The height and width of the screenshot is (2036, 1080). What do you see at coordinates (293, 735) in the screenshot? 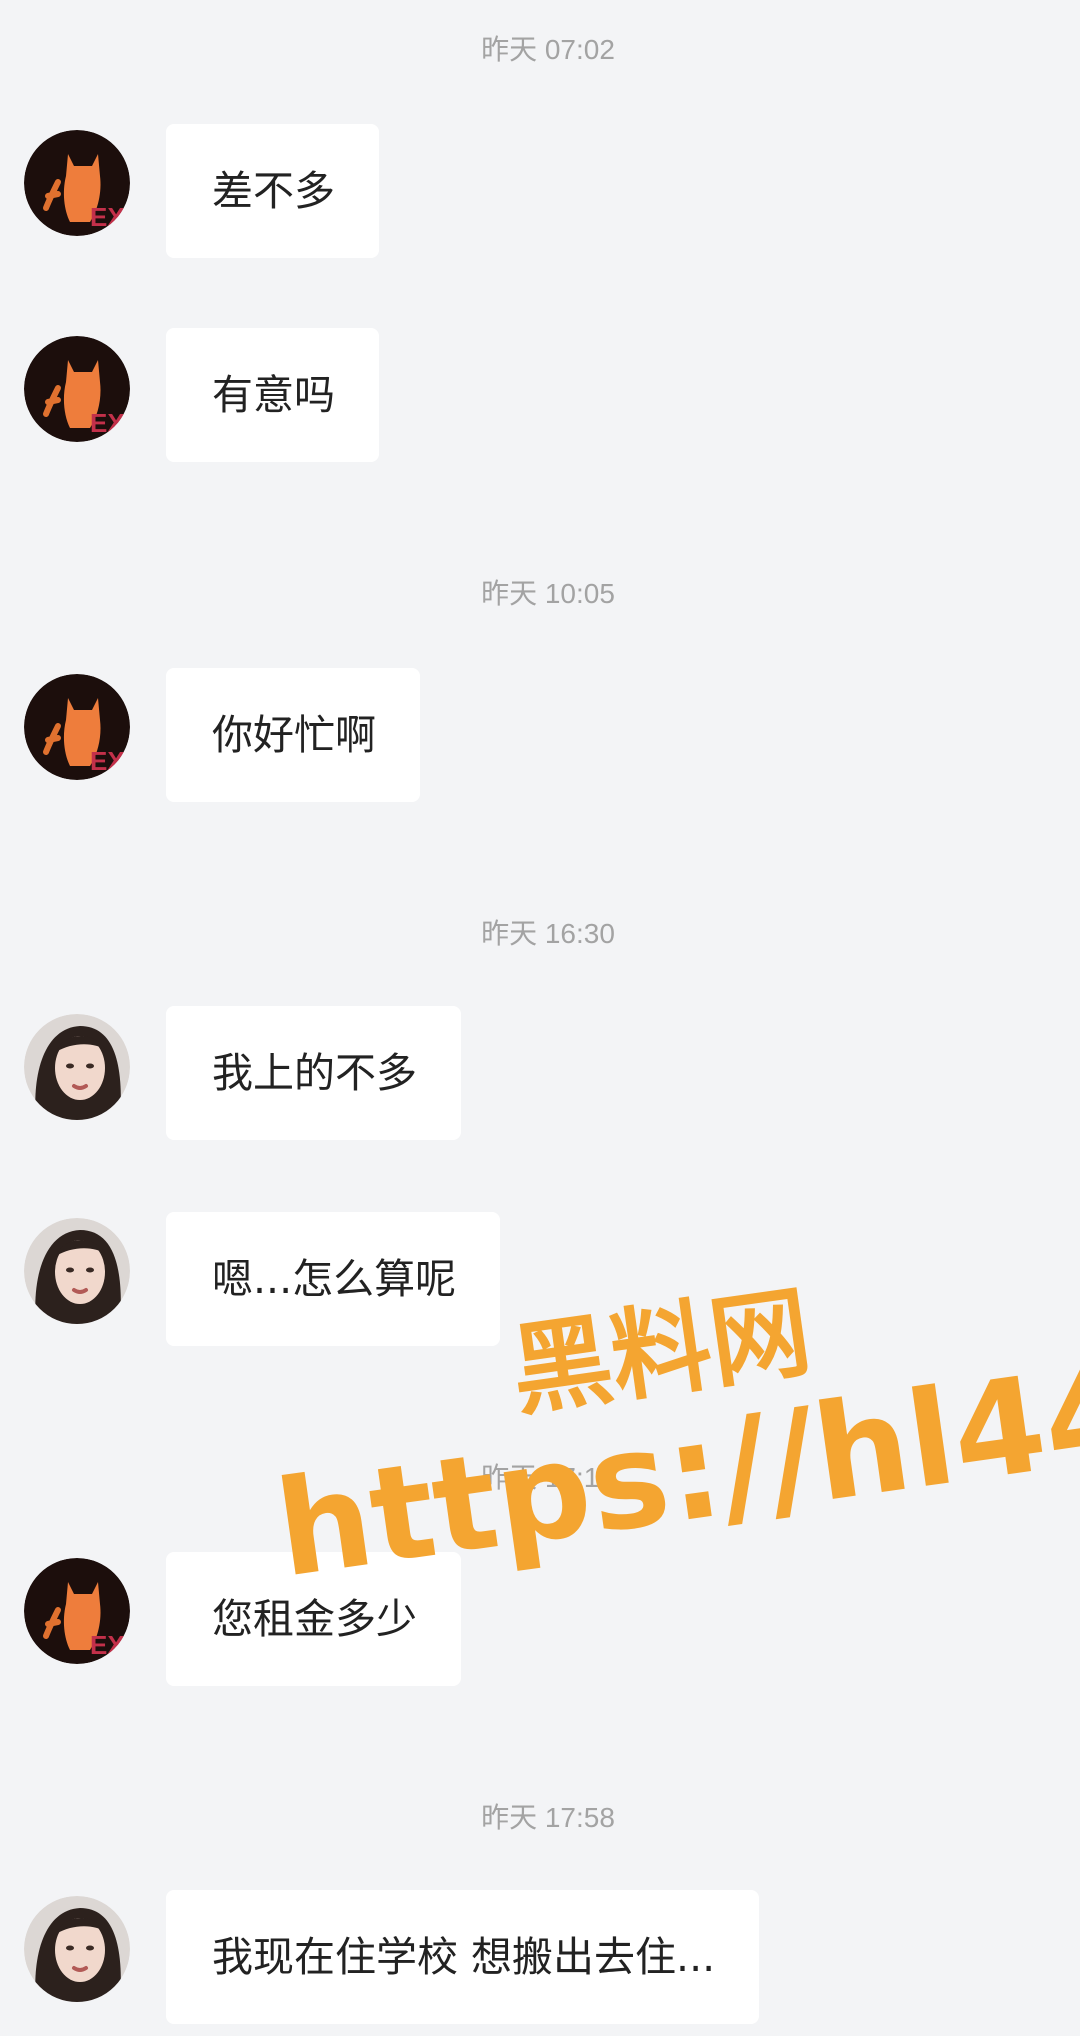
I see `message-bubble: 你好忙啊` at bounding box center [293, 735].